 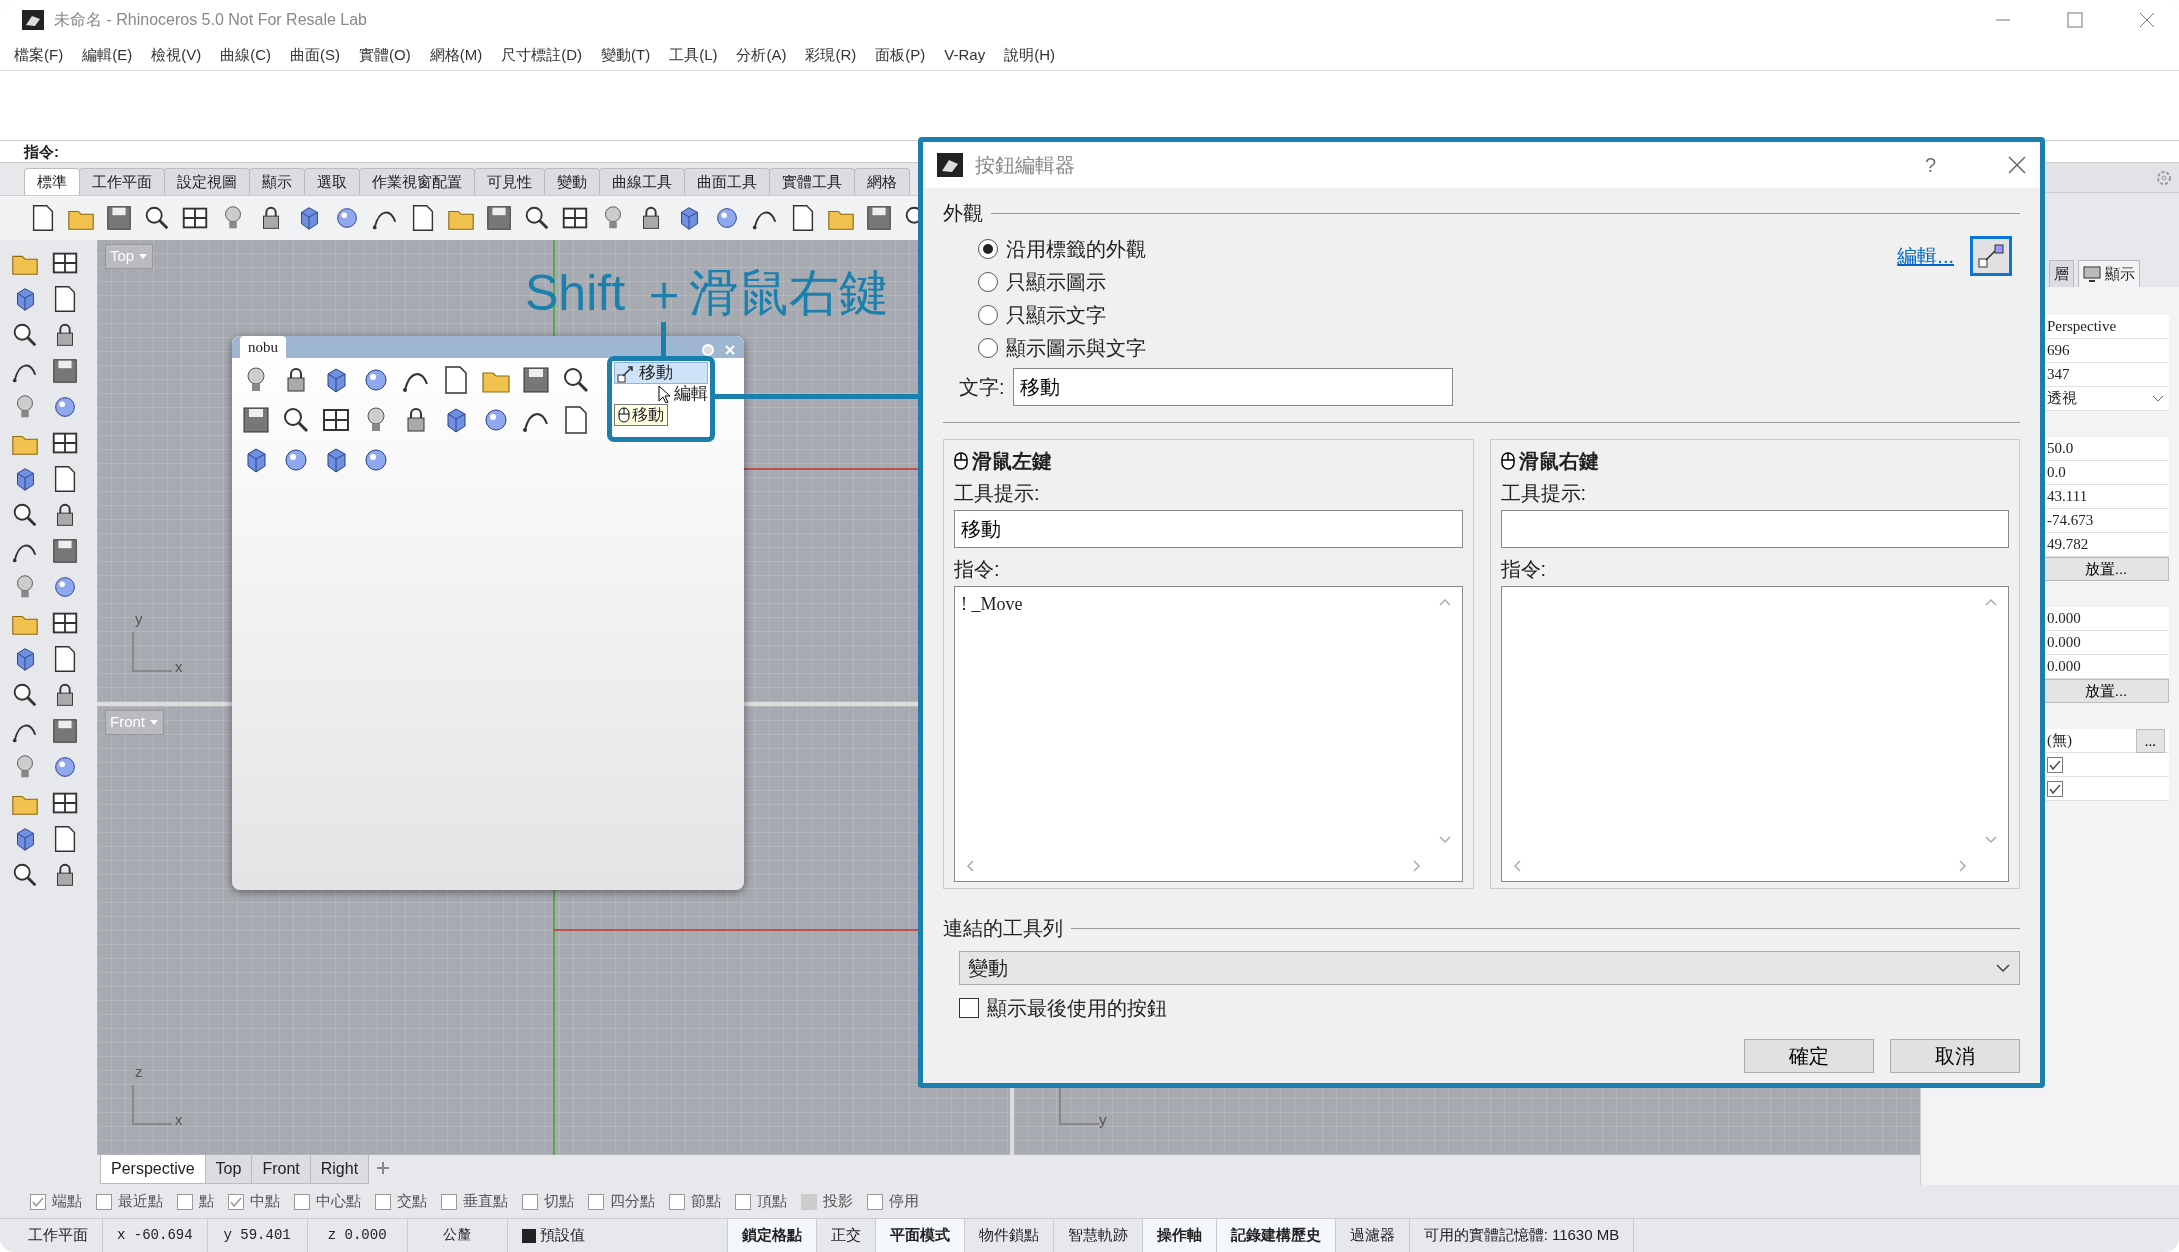 What do you see at coordinates (1009, 1235) in the screenshot?
I see `status-toggle: 物件鎖點` at bounding box center [1009, 1235].